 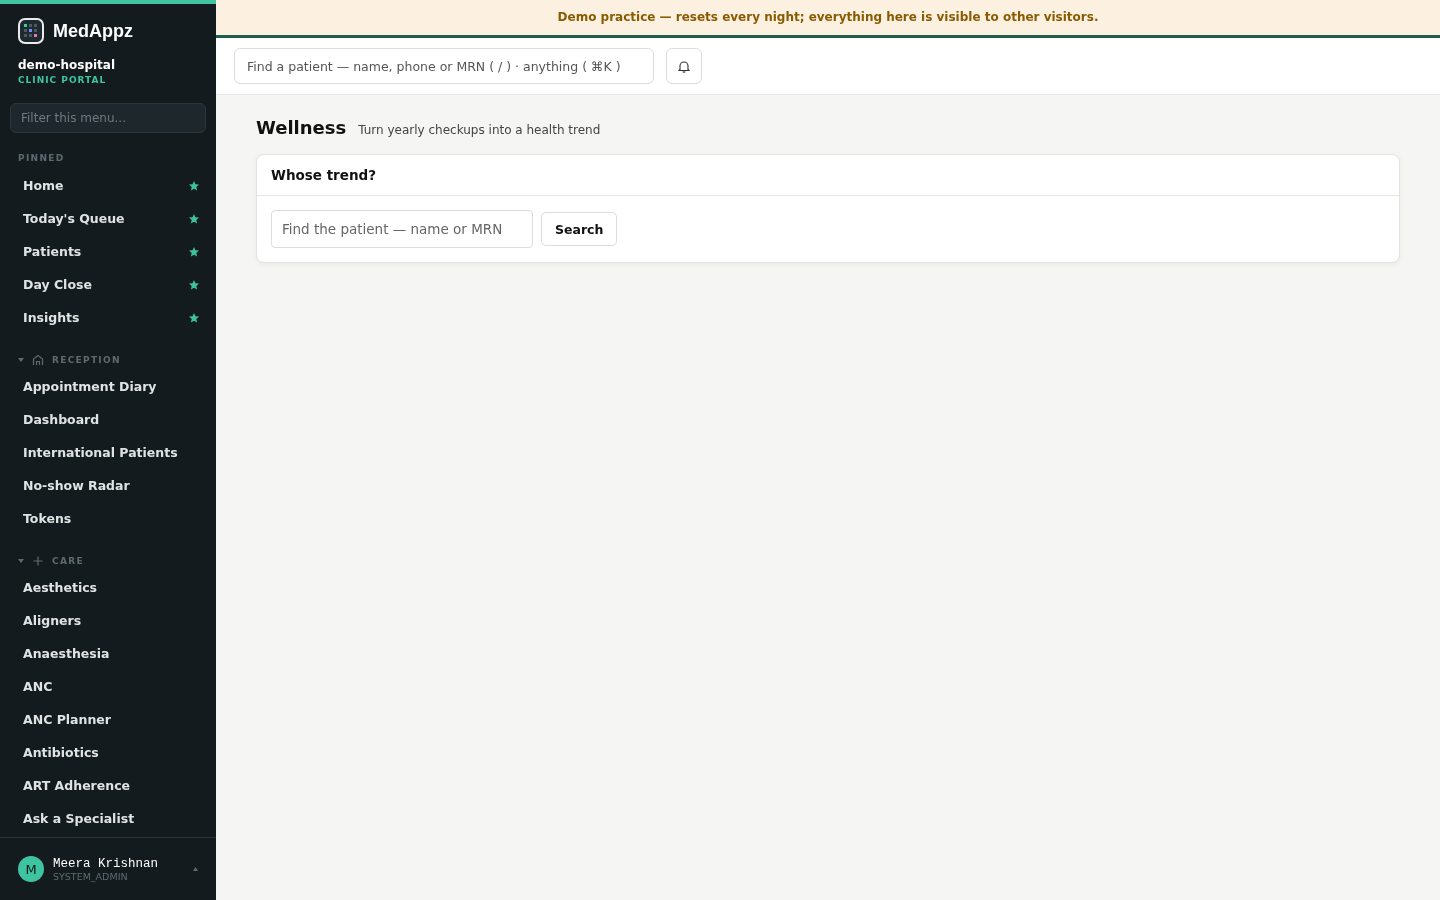 I want to click on nav-item: ART Adherence, so click(x=108, y=785).